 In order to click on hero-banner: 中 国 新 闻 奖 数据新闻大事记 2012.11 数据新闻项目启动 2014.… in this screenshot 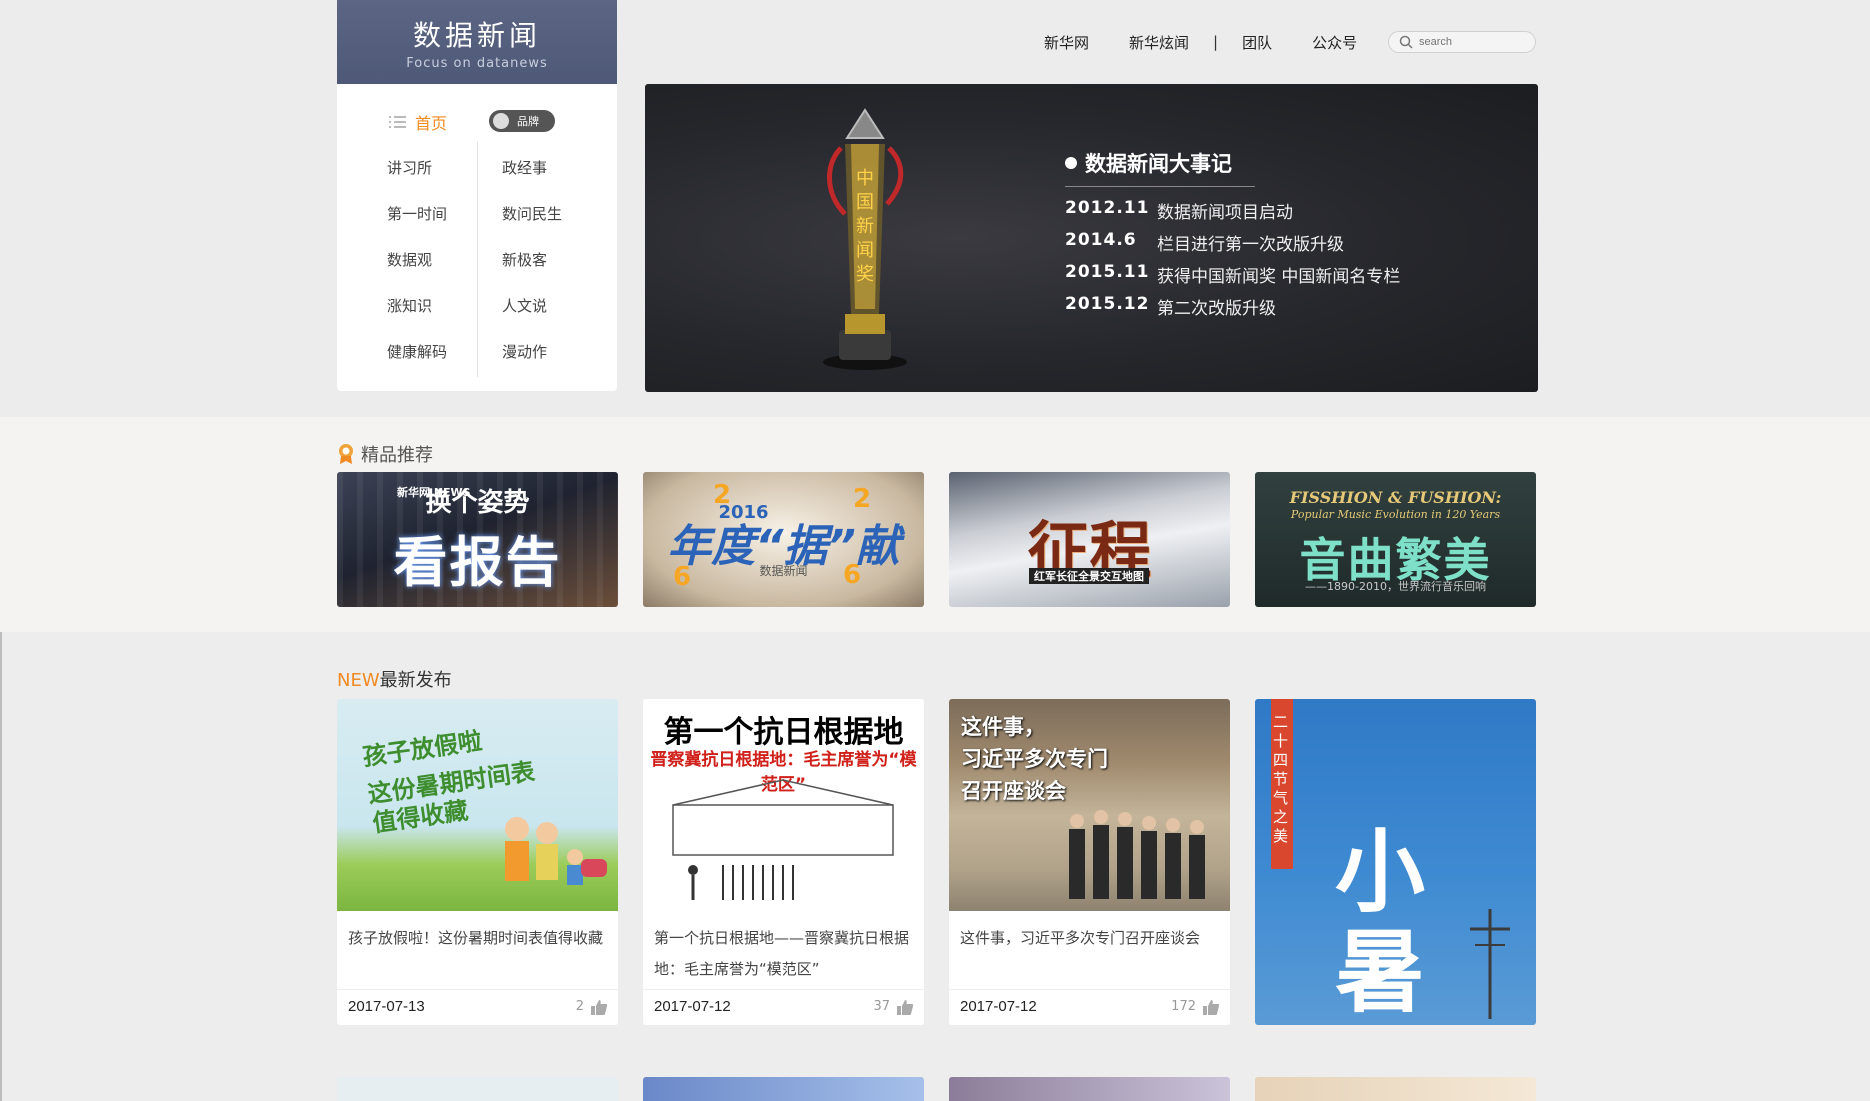, I will do `click(1091, 238)`.